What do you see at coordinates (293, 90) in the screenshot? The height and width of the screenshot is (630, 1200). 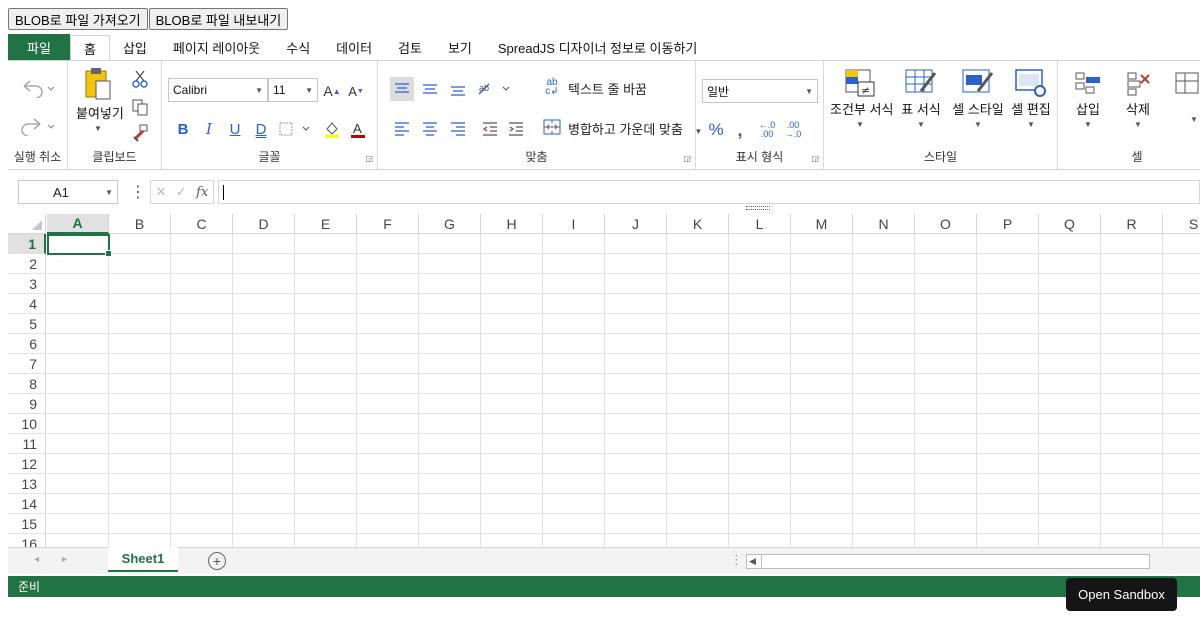 I see `font-size-select: 11 ▼` at bounding box center [293, 90].